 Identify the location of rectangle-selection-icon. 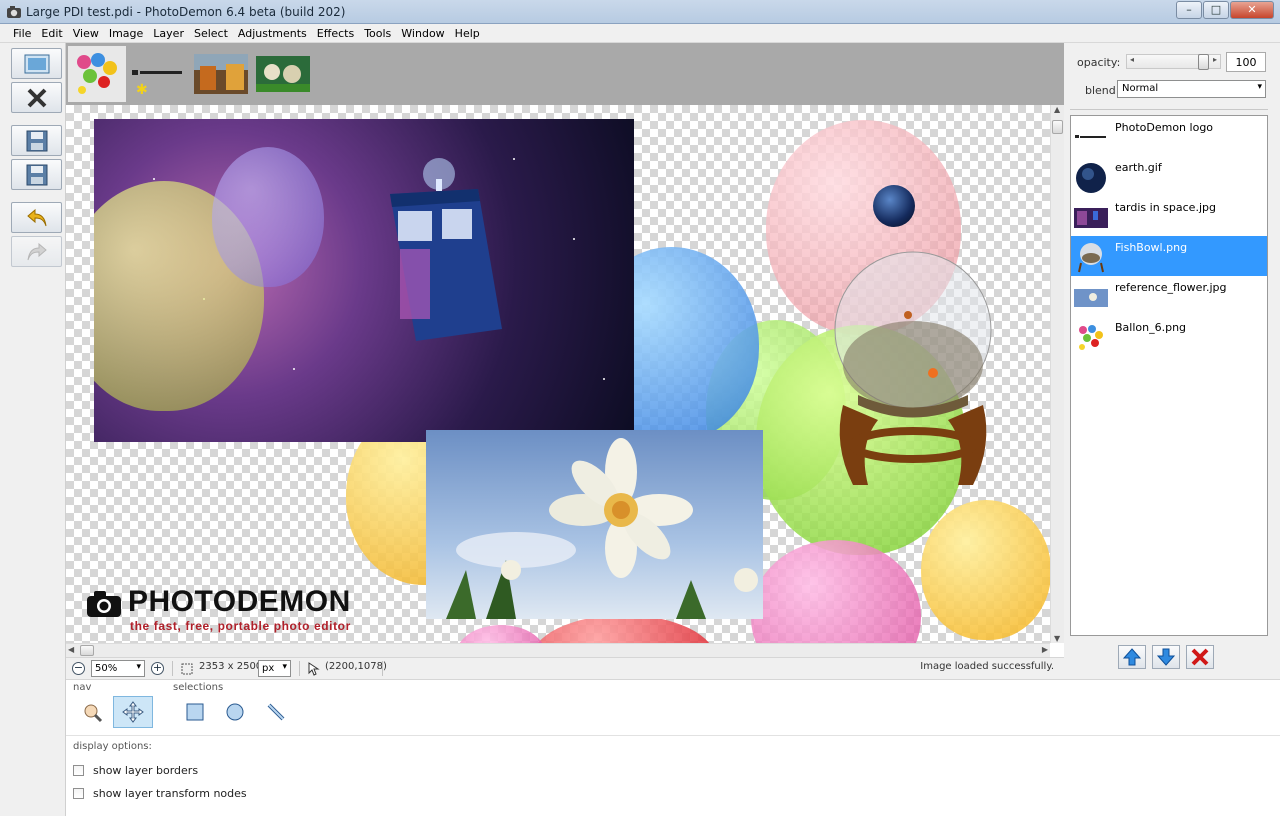
(195, 712).